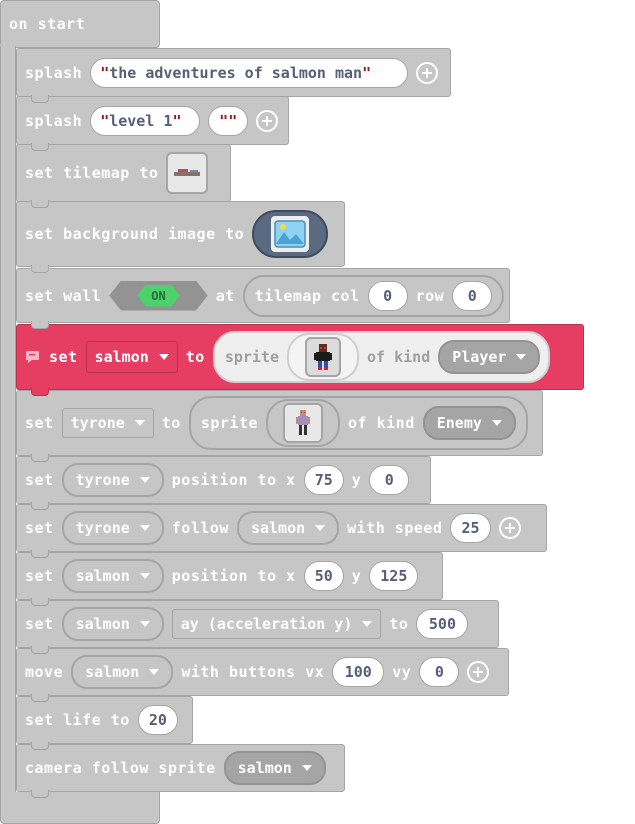  What do you see at coordinates (39, 624) in the screenshot?
I see `set-label-6: set` at bounding box center [39, 624].